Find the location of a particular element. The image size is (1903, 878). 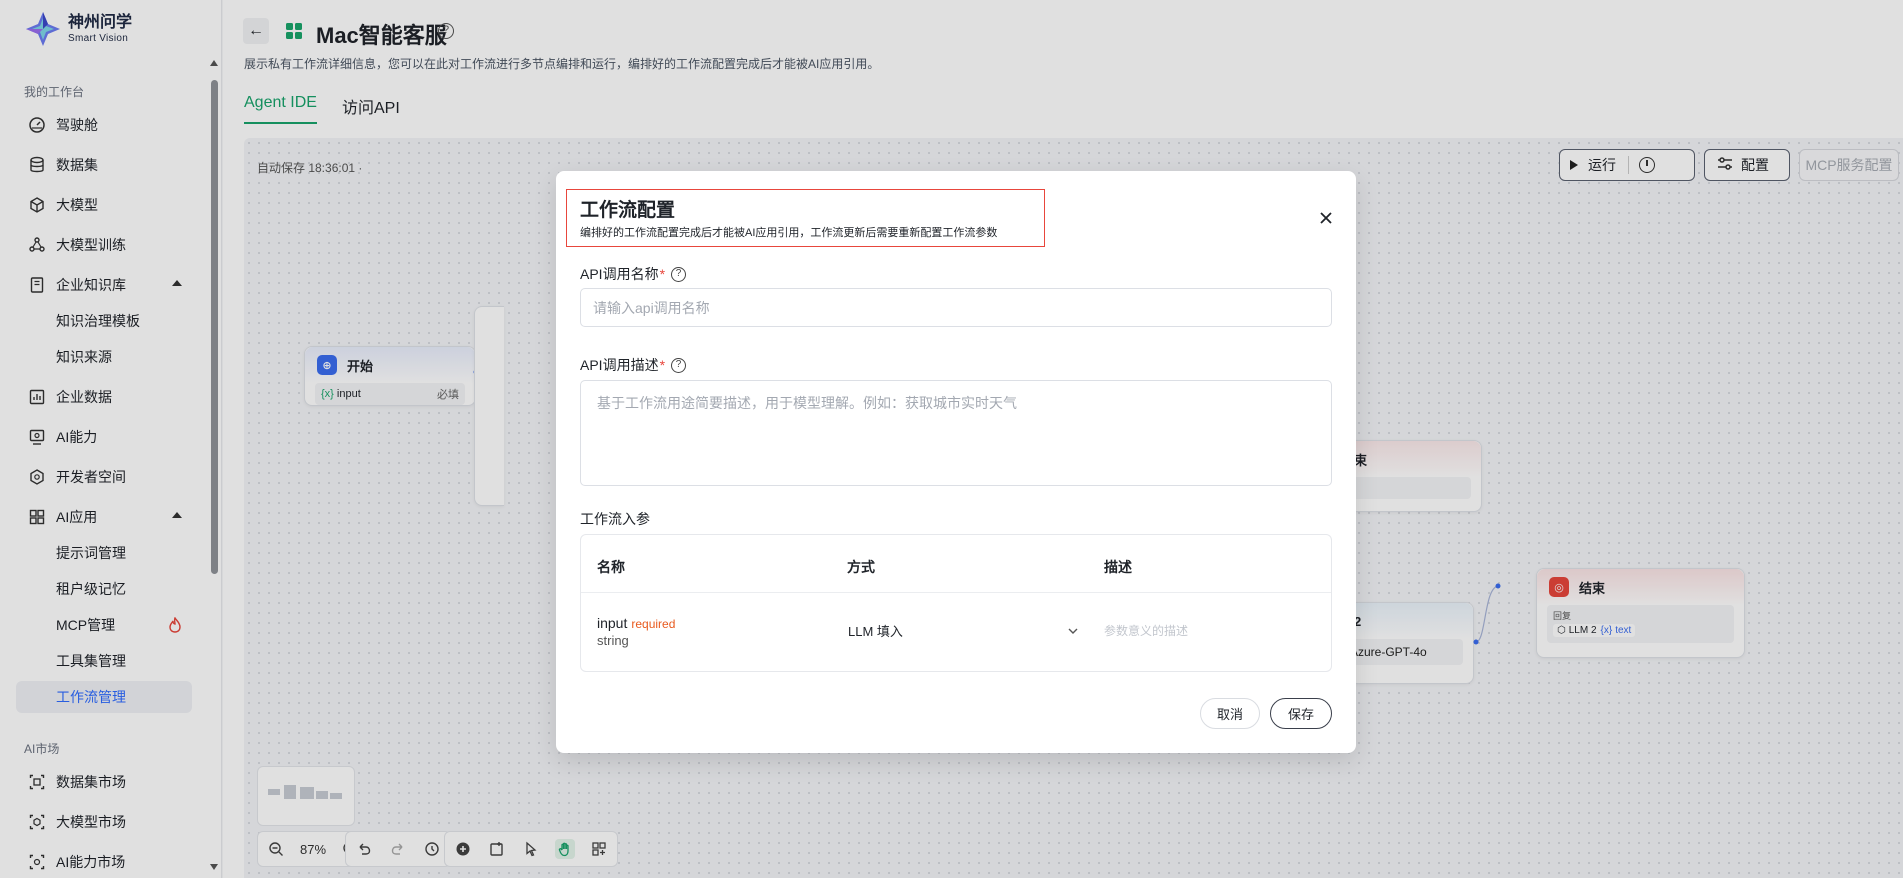

param-name: input required is located at coordinates (636, 623).